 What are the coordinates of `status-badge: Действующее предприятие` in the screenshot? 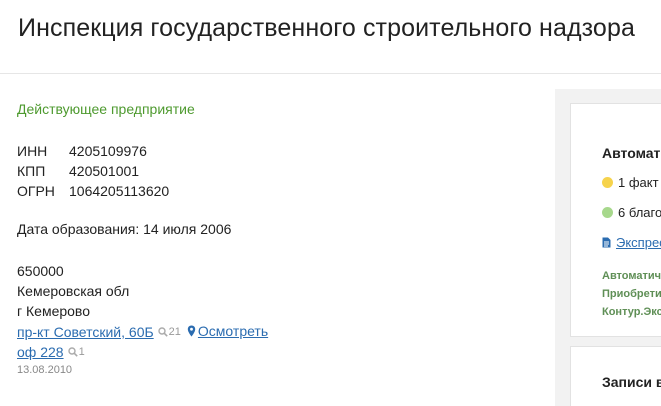 It's located at (106, 109).